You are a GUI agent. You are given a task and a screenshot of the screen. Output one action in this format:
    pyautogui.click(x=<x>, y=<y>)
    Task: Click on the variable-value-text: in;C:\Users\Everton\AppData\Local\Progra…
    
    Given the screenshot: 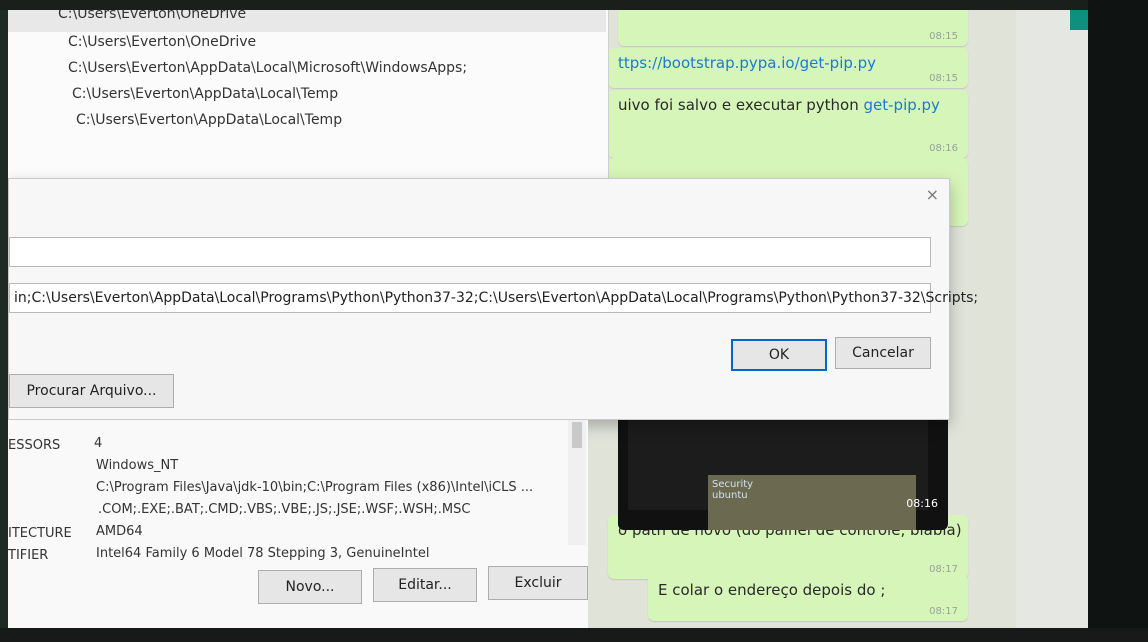 What is the action you would take?
    pyautogui.click(x=496, y=298)
    